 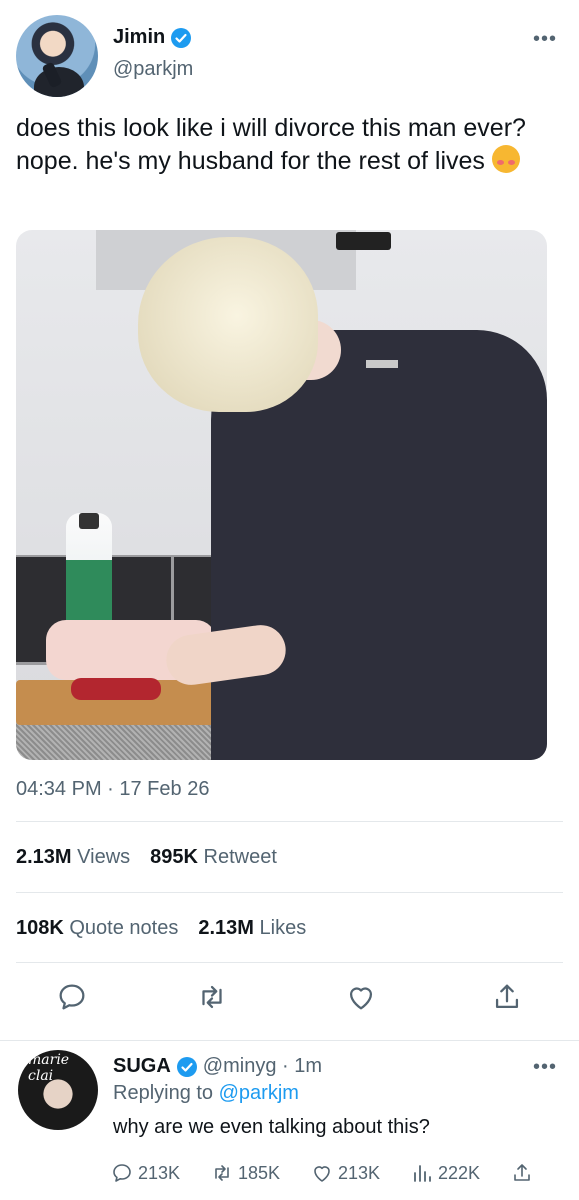 What do you see at coordinates (259, 1093) in the screenshot?
I see `replying-handle-link: @parkjm` at bounding box center [259, 1093].